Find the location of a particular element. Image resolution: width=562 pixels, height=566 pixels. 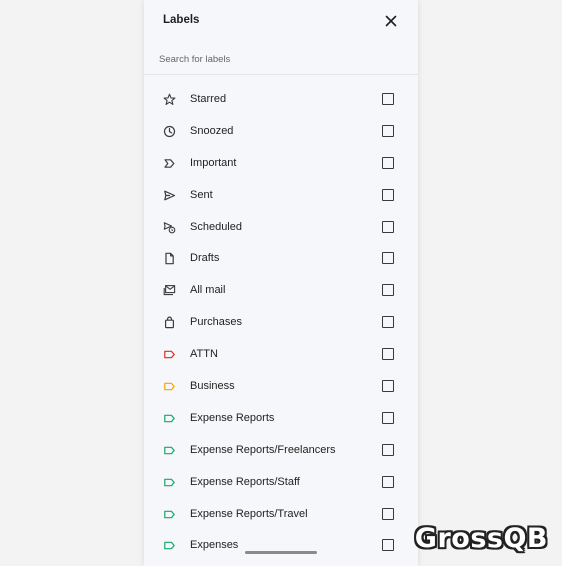

label-name: All mail is located at coordinates (208, 290).